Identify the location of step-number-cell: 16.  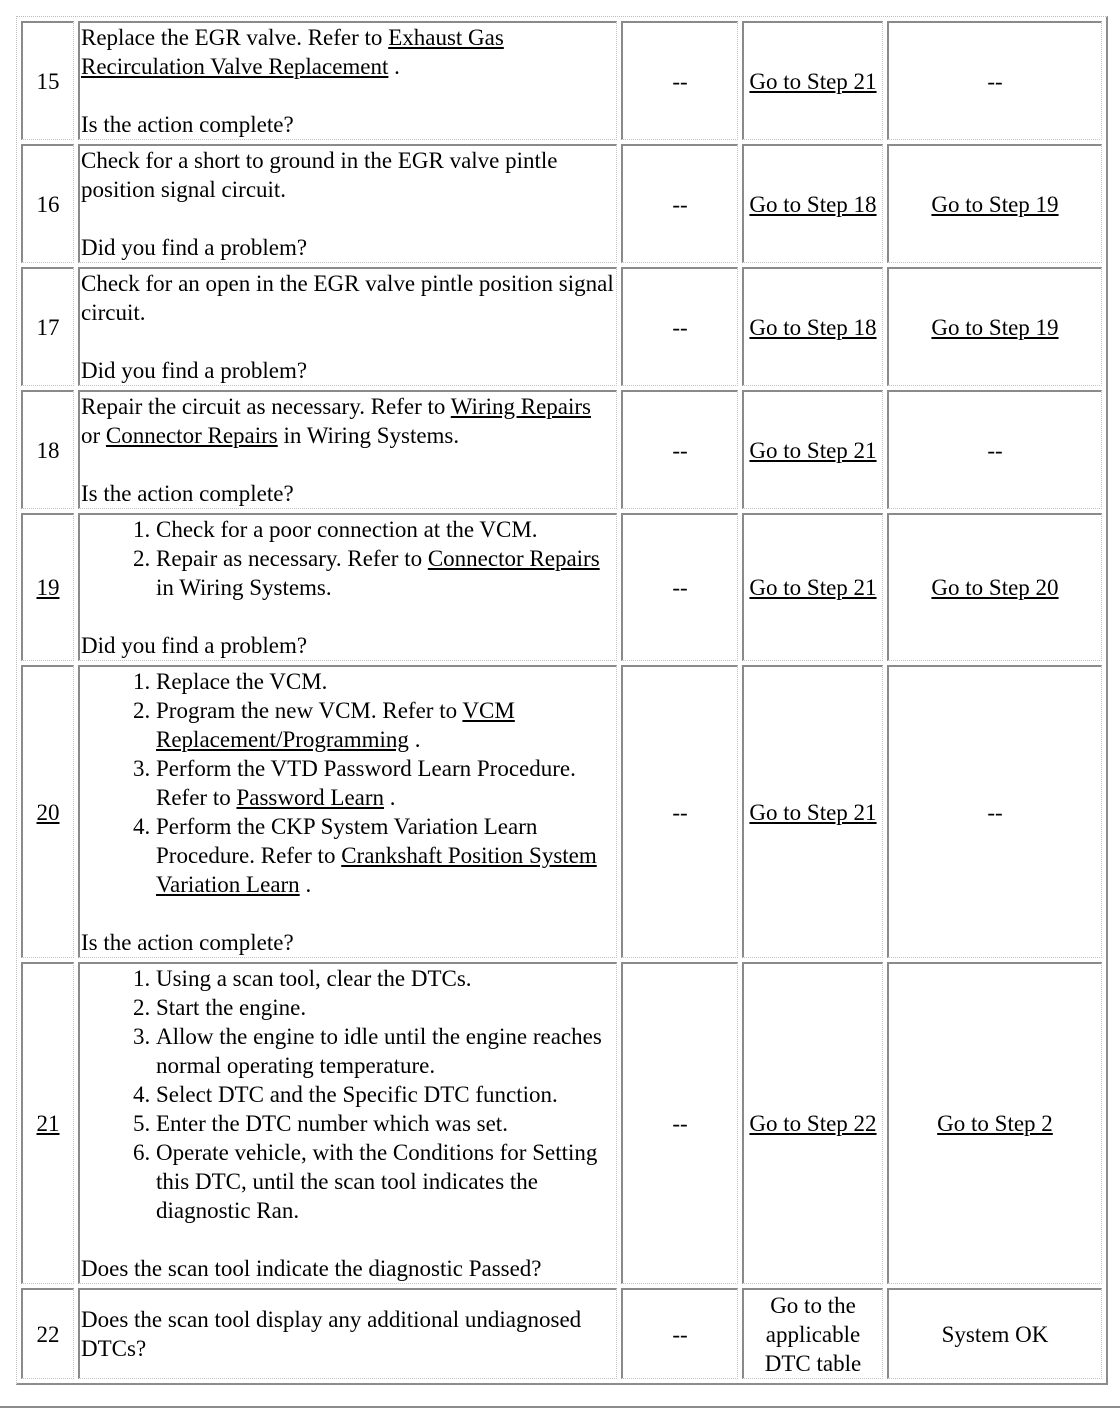
(47, 203).